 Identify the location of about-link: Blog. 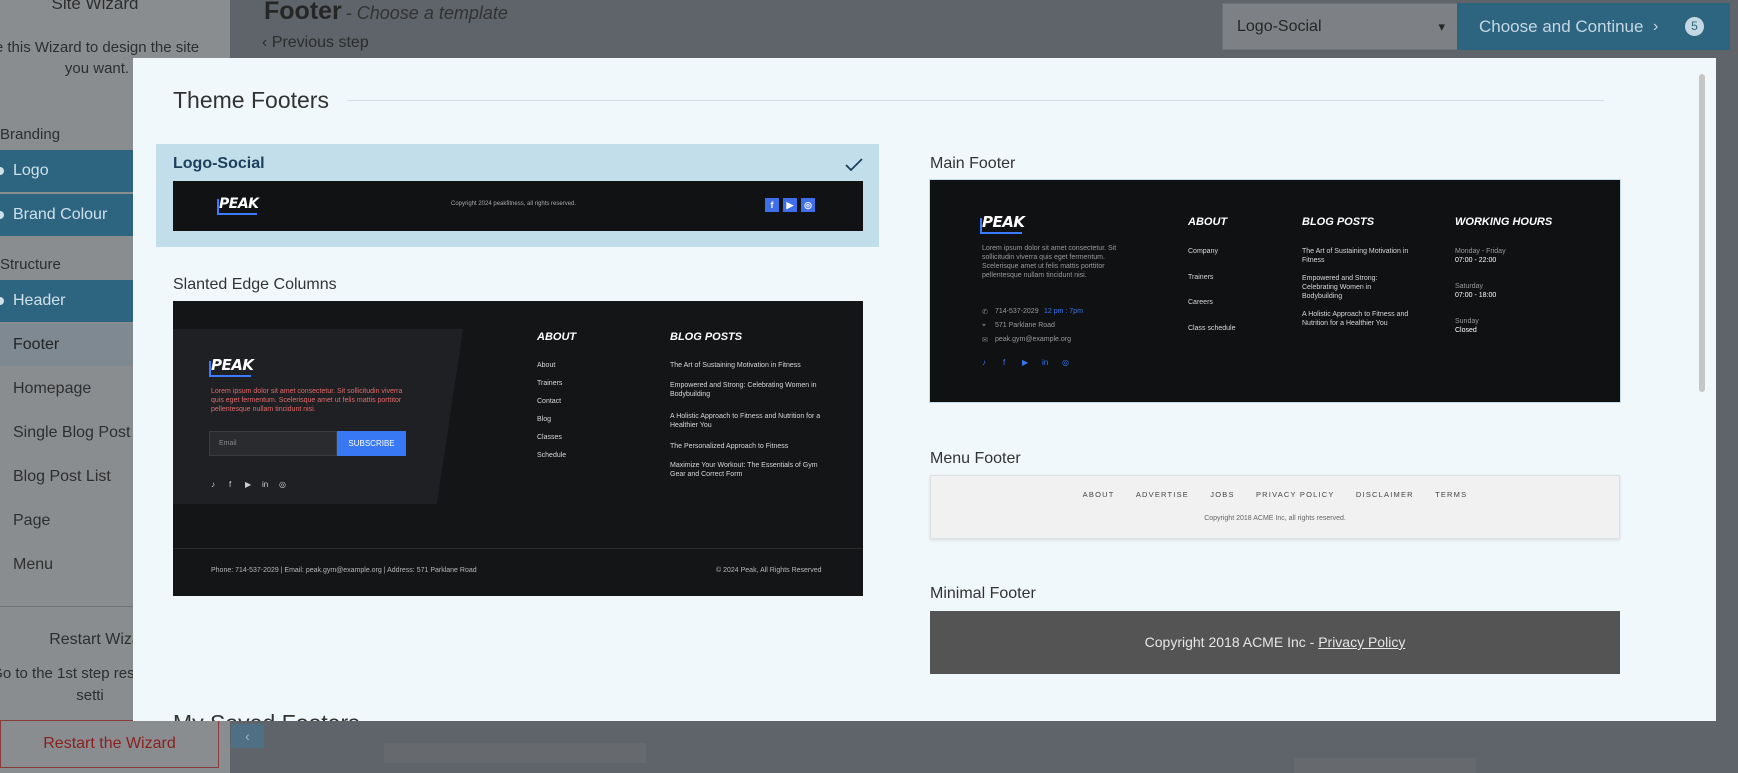
(544, 419).